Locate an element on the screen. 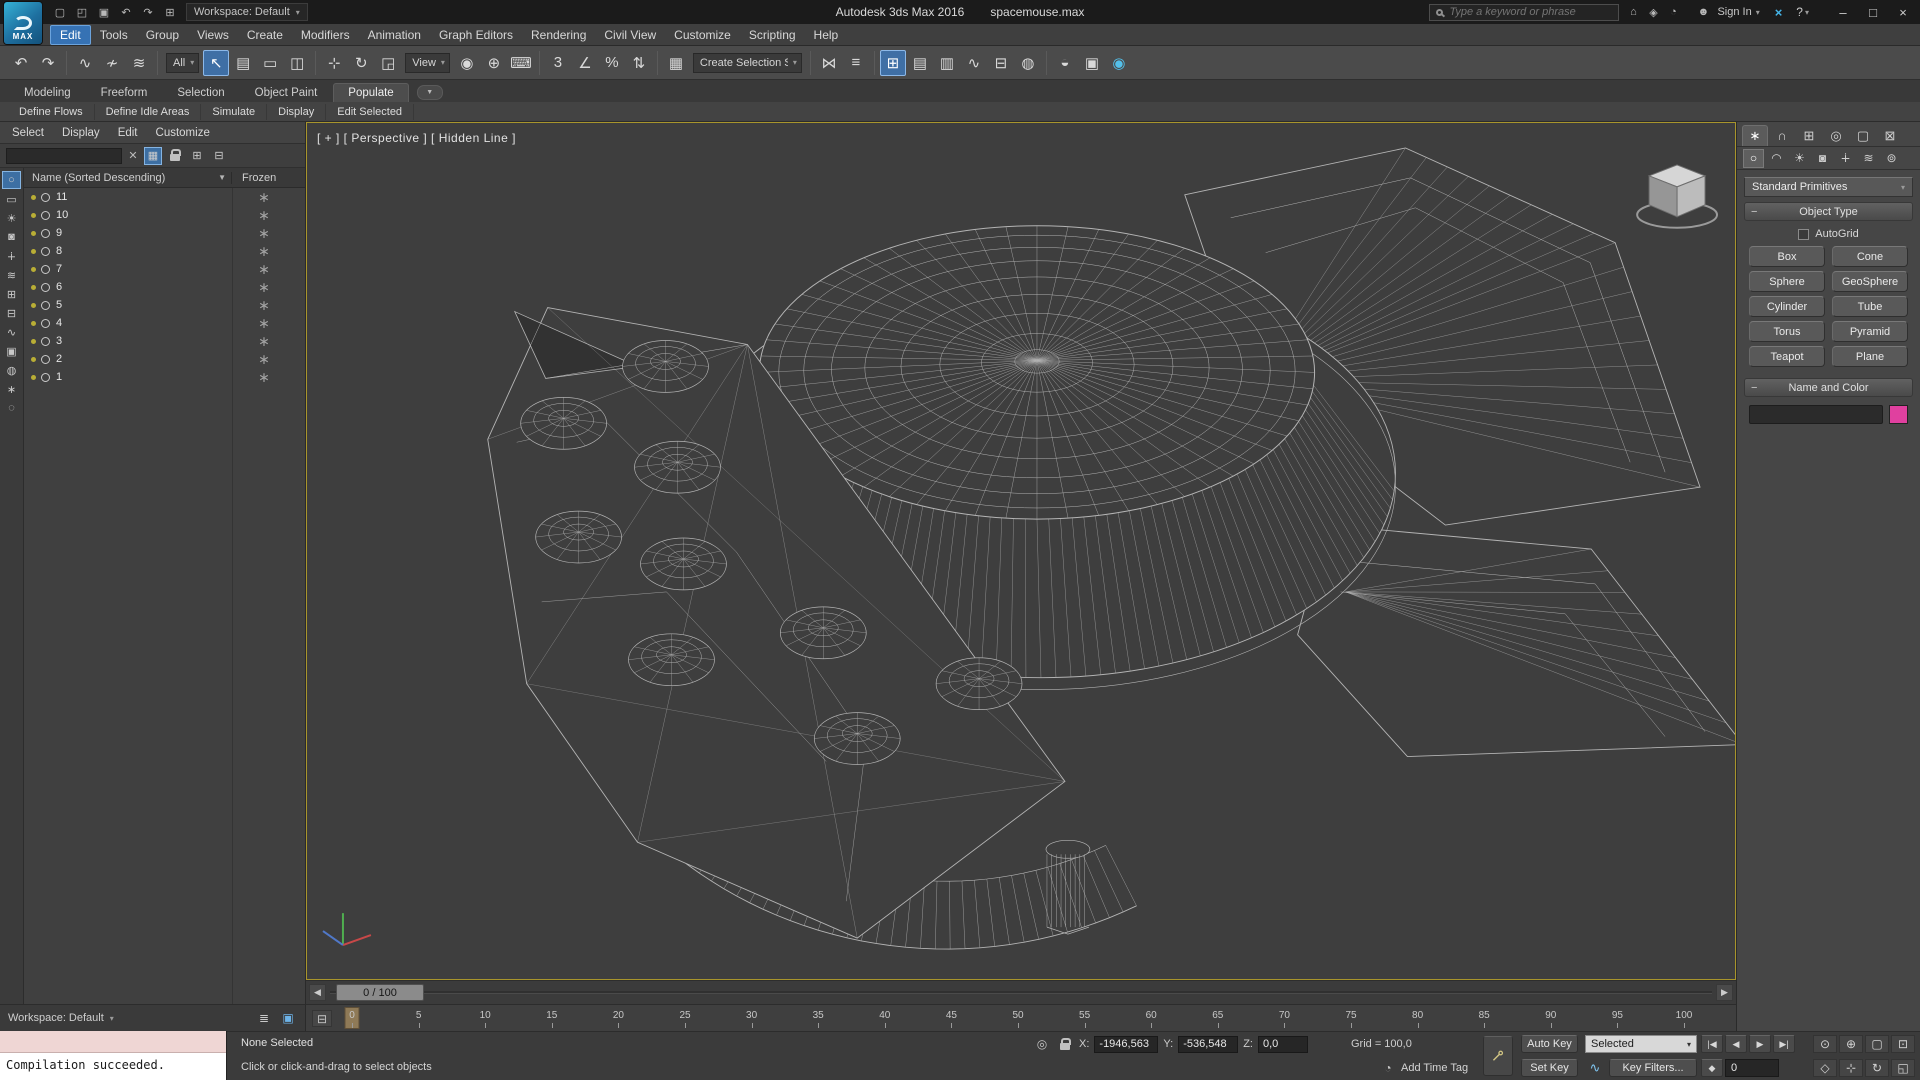  project-folder-icon: ⊞ is located at coordinates (170, 12).